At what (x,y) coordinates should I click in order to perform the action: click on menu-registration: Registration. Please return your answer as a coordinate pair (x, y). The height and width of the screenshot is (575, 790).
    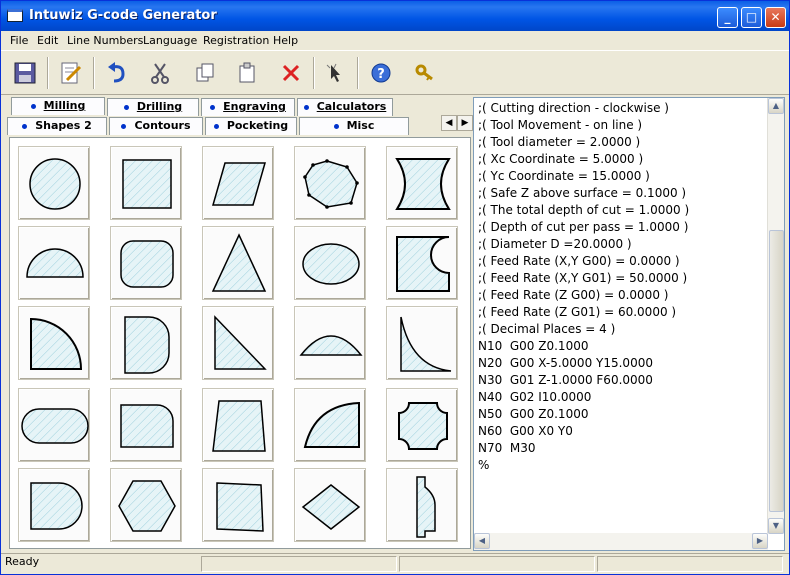
    Looking at the image, I should click on (236, 40).